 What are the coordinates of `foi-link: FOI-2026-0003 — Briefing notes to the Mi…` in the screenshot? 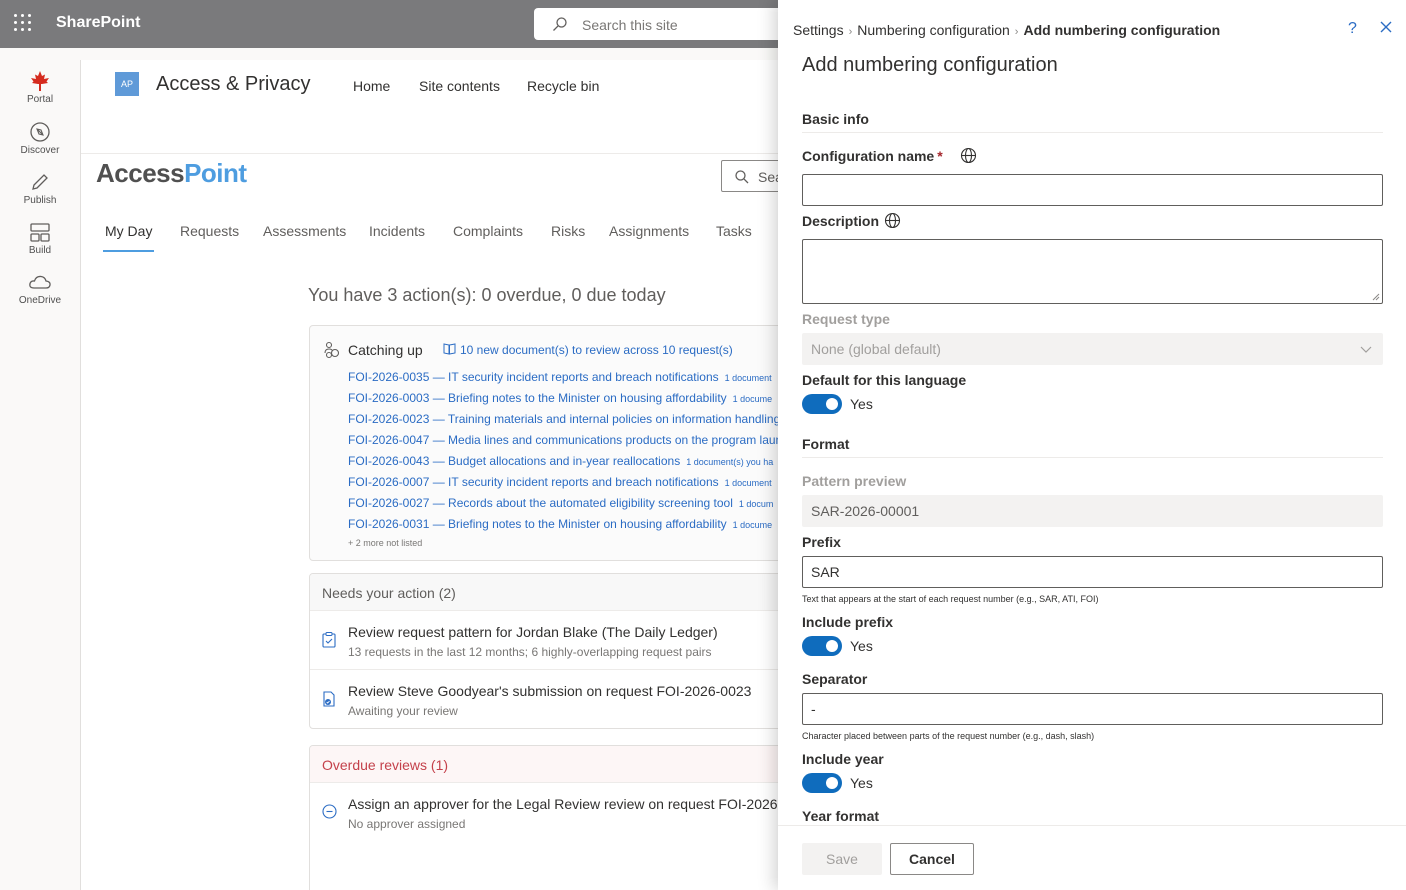 It's located at (560, 398).